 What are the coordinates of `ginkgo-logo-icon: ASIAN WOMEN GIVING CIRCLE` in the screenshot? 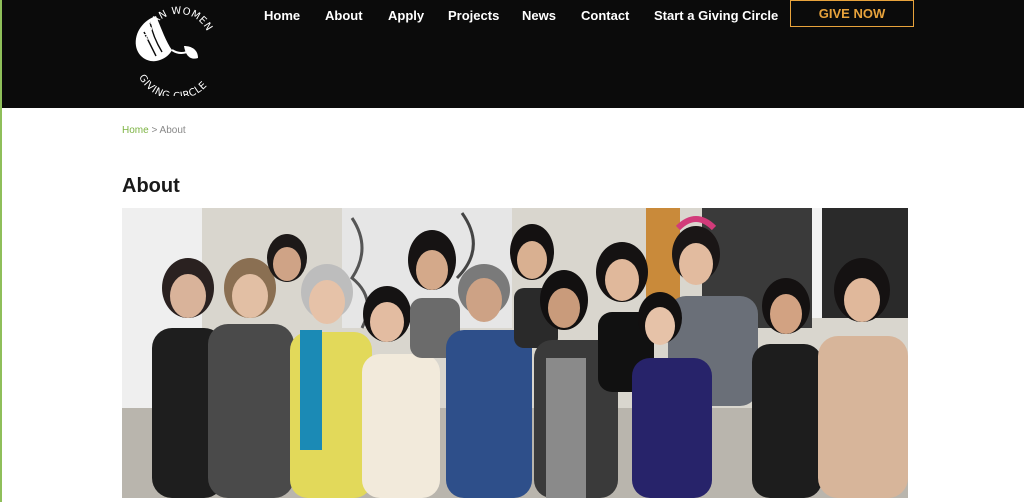 It's located at (174, 54).